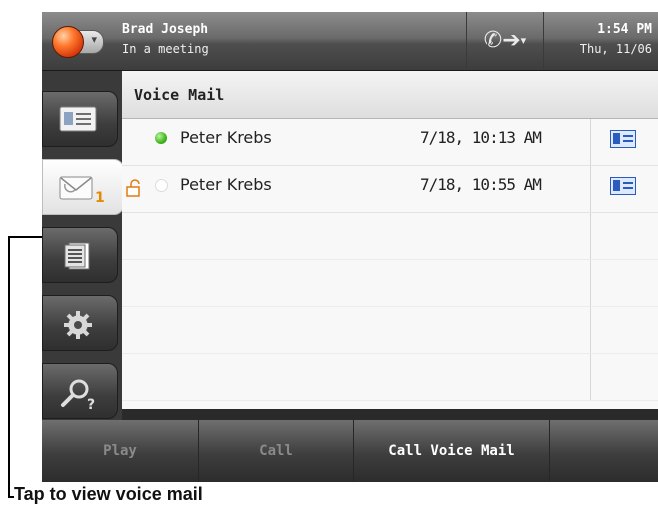  Describe the element at coordinates (165, 49) in the screenshot. I see `presence-status-text: In a meeting` at that location.